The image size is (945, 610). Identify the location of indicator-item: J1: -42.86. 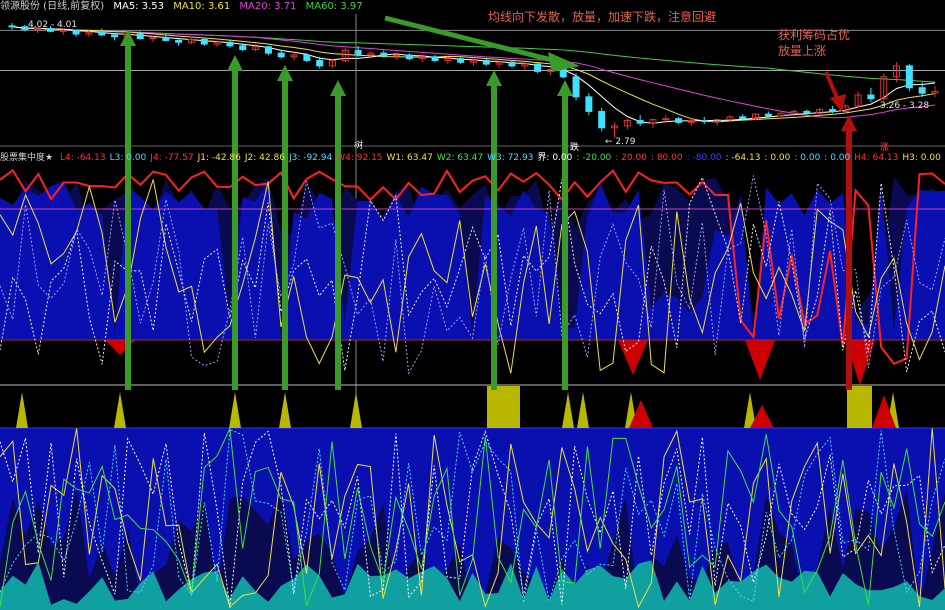
(219, 158).